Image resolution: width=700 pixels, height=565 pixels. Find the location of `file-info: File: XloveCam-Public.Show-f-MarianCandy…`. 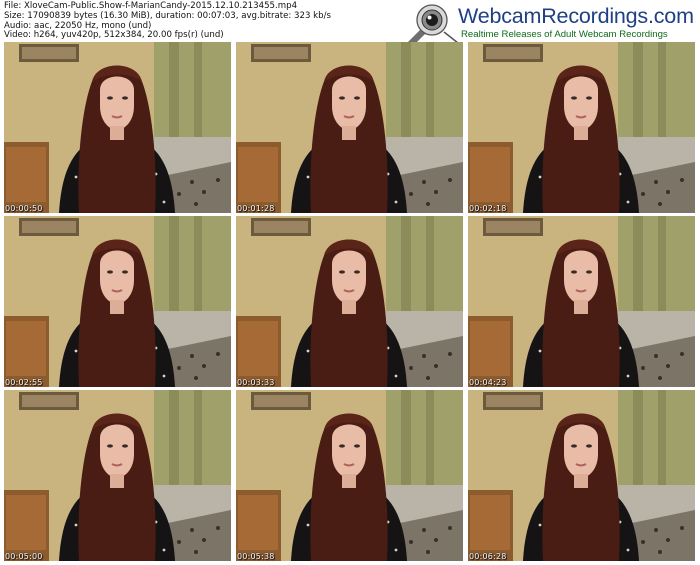

file-info: File: XloveCam-Public.Show-f-MarianCandy… is located at coordinates (167, 21).